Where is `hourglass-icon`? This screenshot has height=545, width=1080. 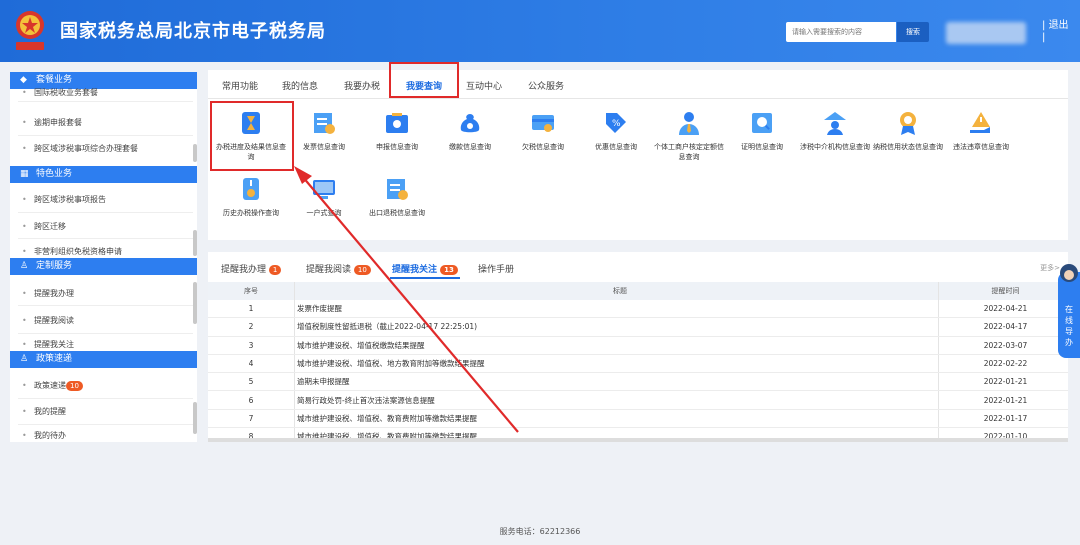
hourglass-icon is located at coordinates (251, 123).